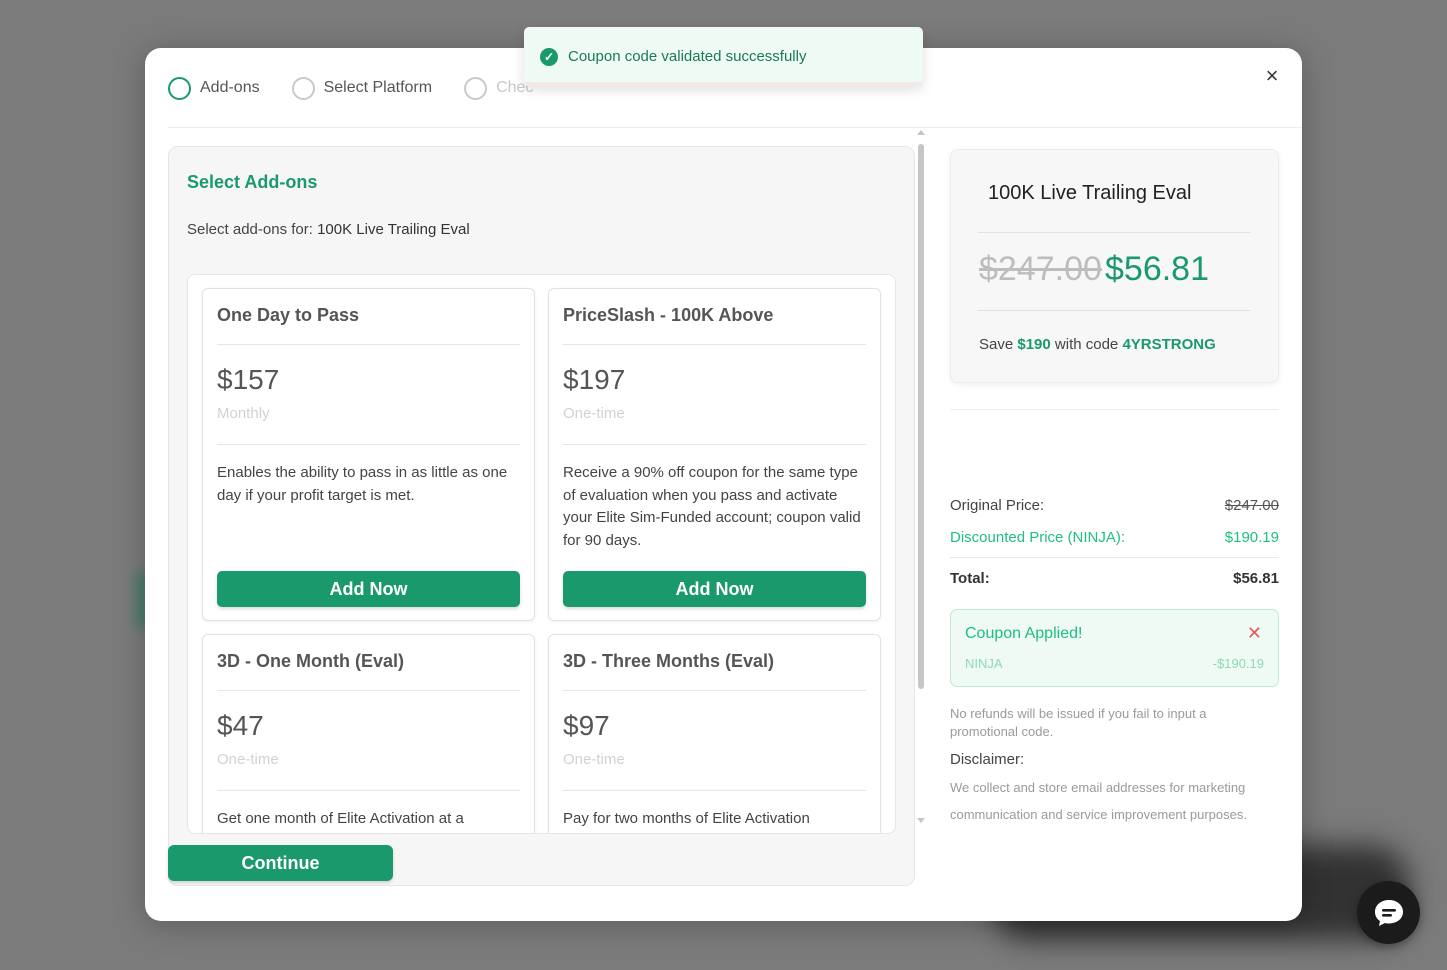 The image size is (1447, 970). Describe the element at coordinates (686, 818) in the screenshot. I see `addon-description: Pay for two months of Elite Activation` at that location.